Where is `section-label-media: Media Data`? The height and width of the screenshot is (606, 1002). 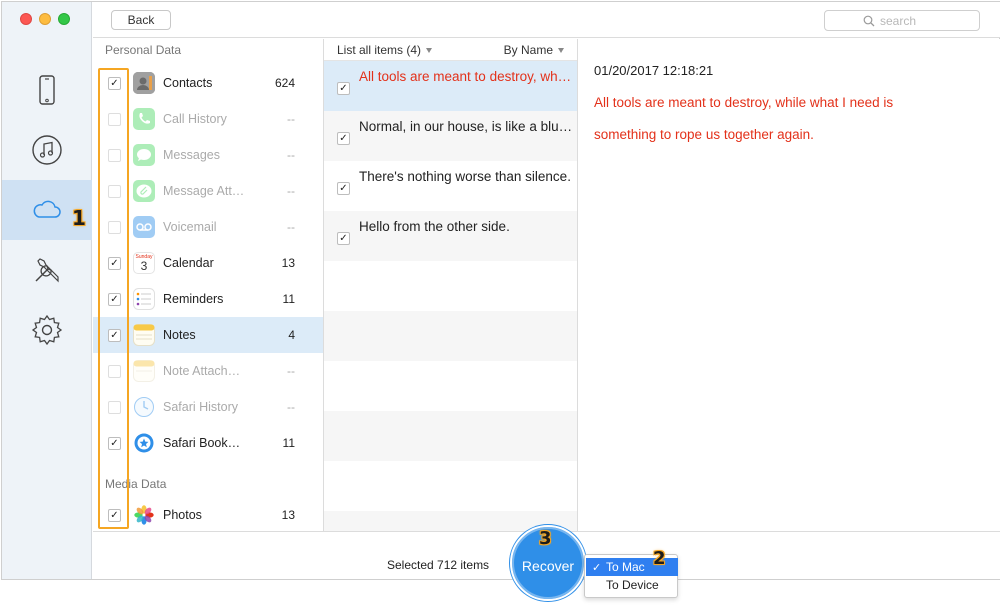
section-label-media: Media Data is located at coordinates (136, 484).